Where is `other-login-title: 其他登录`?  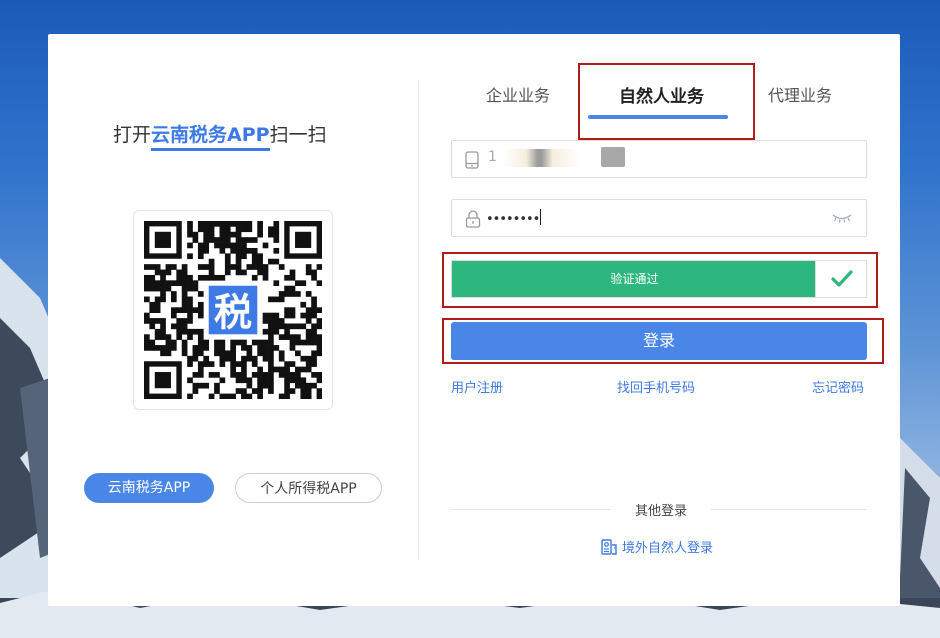
other-login-title: 其他登录 is located at coordinates (661, 509).